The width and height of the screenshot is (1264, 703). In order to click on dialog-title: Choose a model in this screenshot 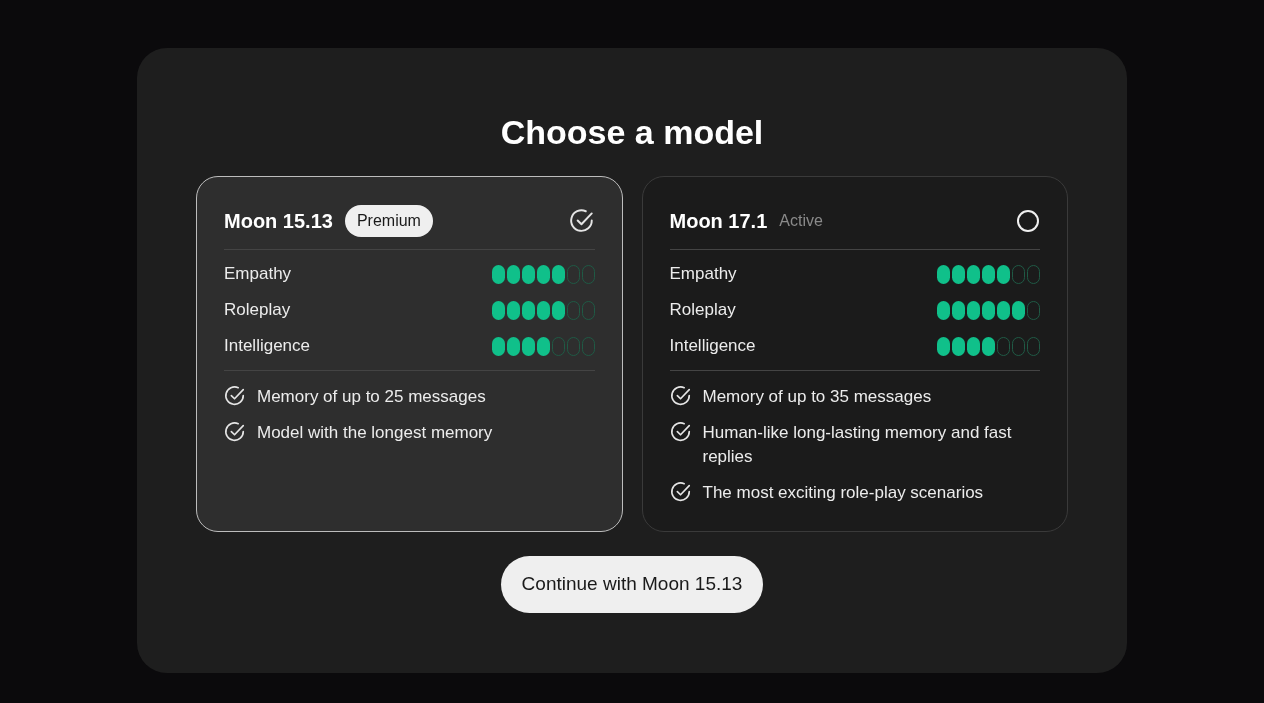, I will do `click(632, 132)`.